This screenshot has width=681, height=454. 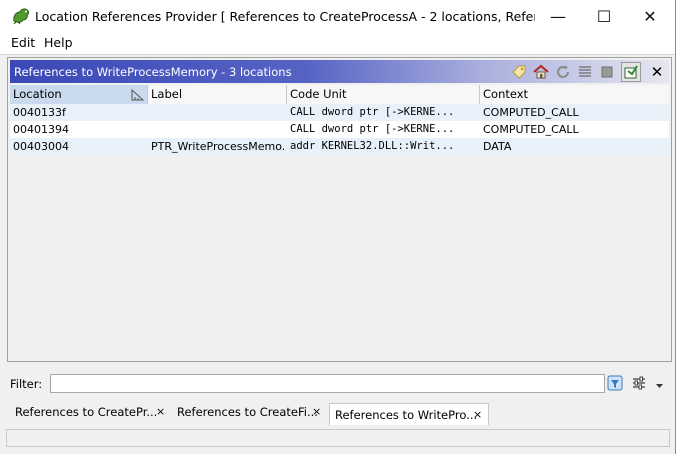 What do you see at coordinates (337, 43) in the screenshot?
I see `menu-bar: Edit Help` at bounding box center [337, 43].